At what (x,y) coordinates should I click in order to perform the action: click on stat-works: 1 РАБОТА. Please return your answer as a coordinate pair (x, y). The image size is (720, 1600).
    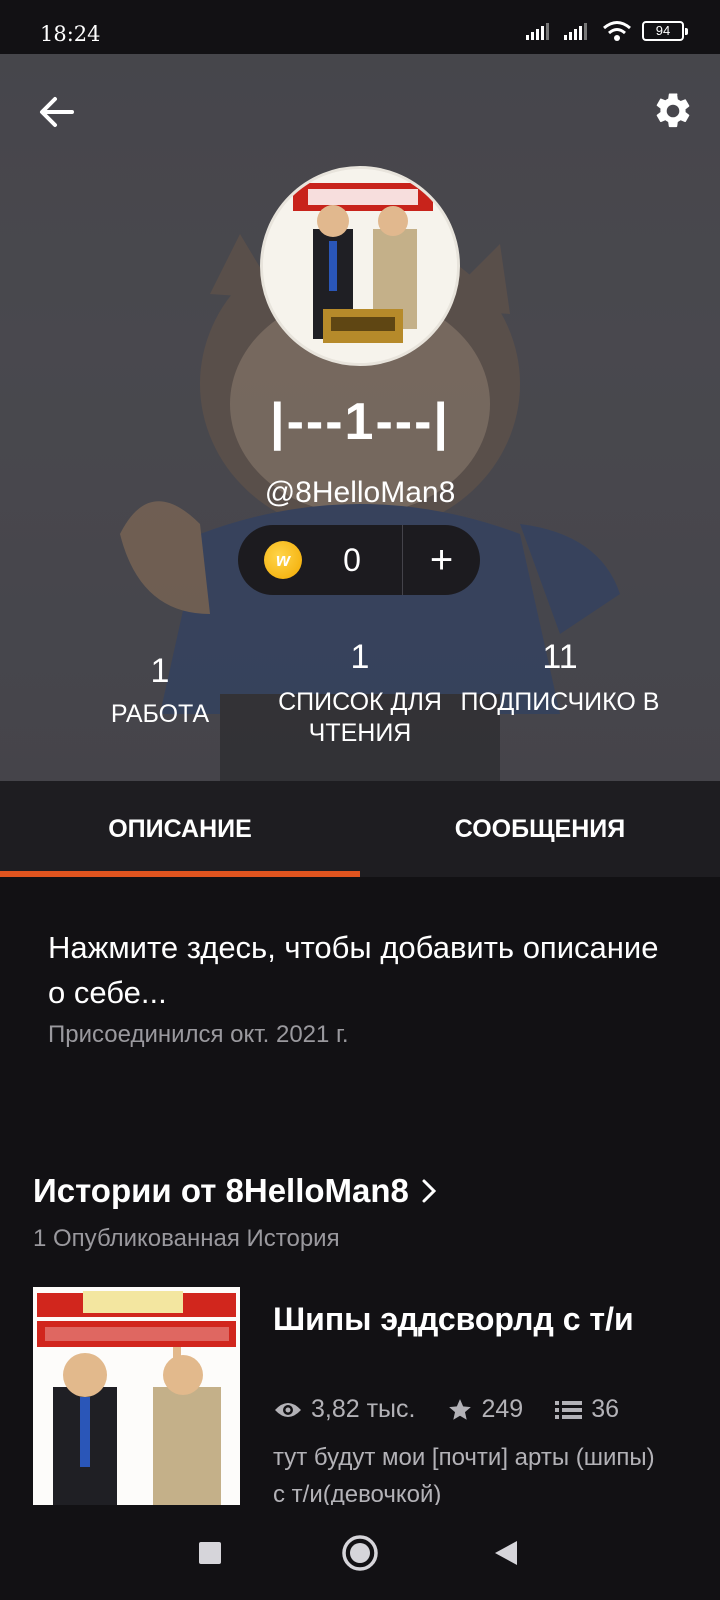
    Looking at the image, I should click on (160, 691).